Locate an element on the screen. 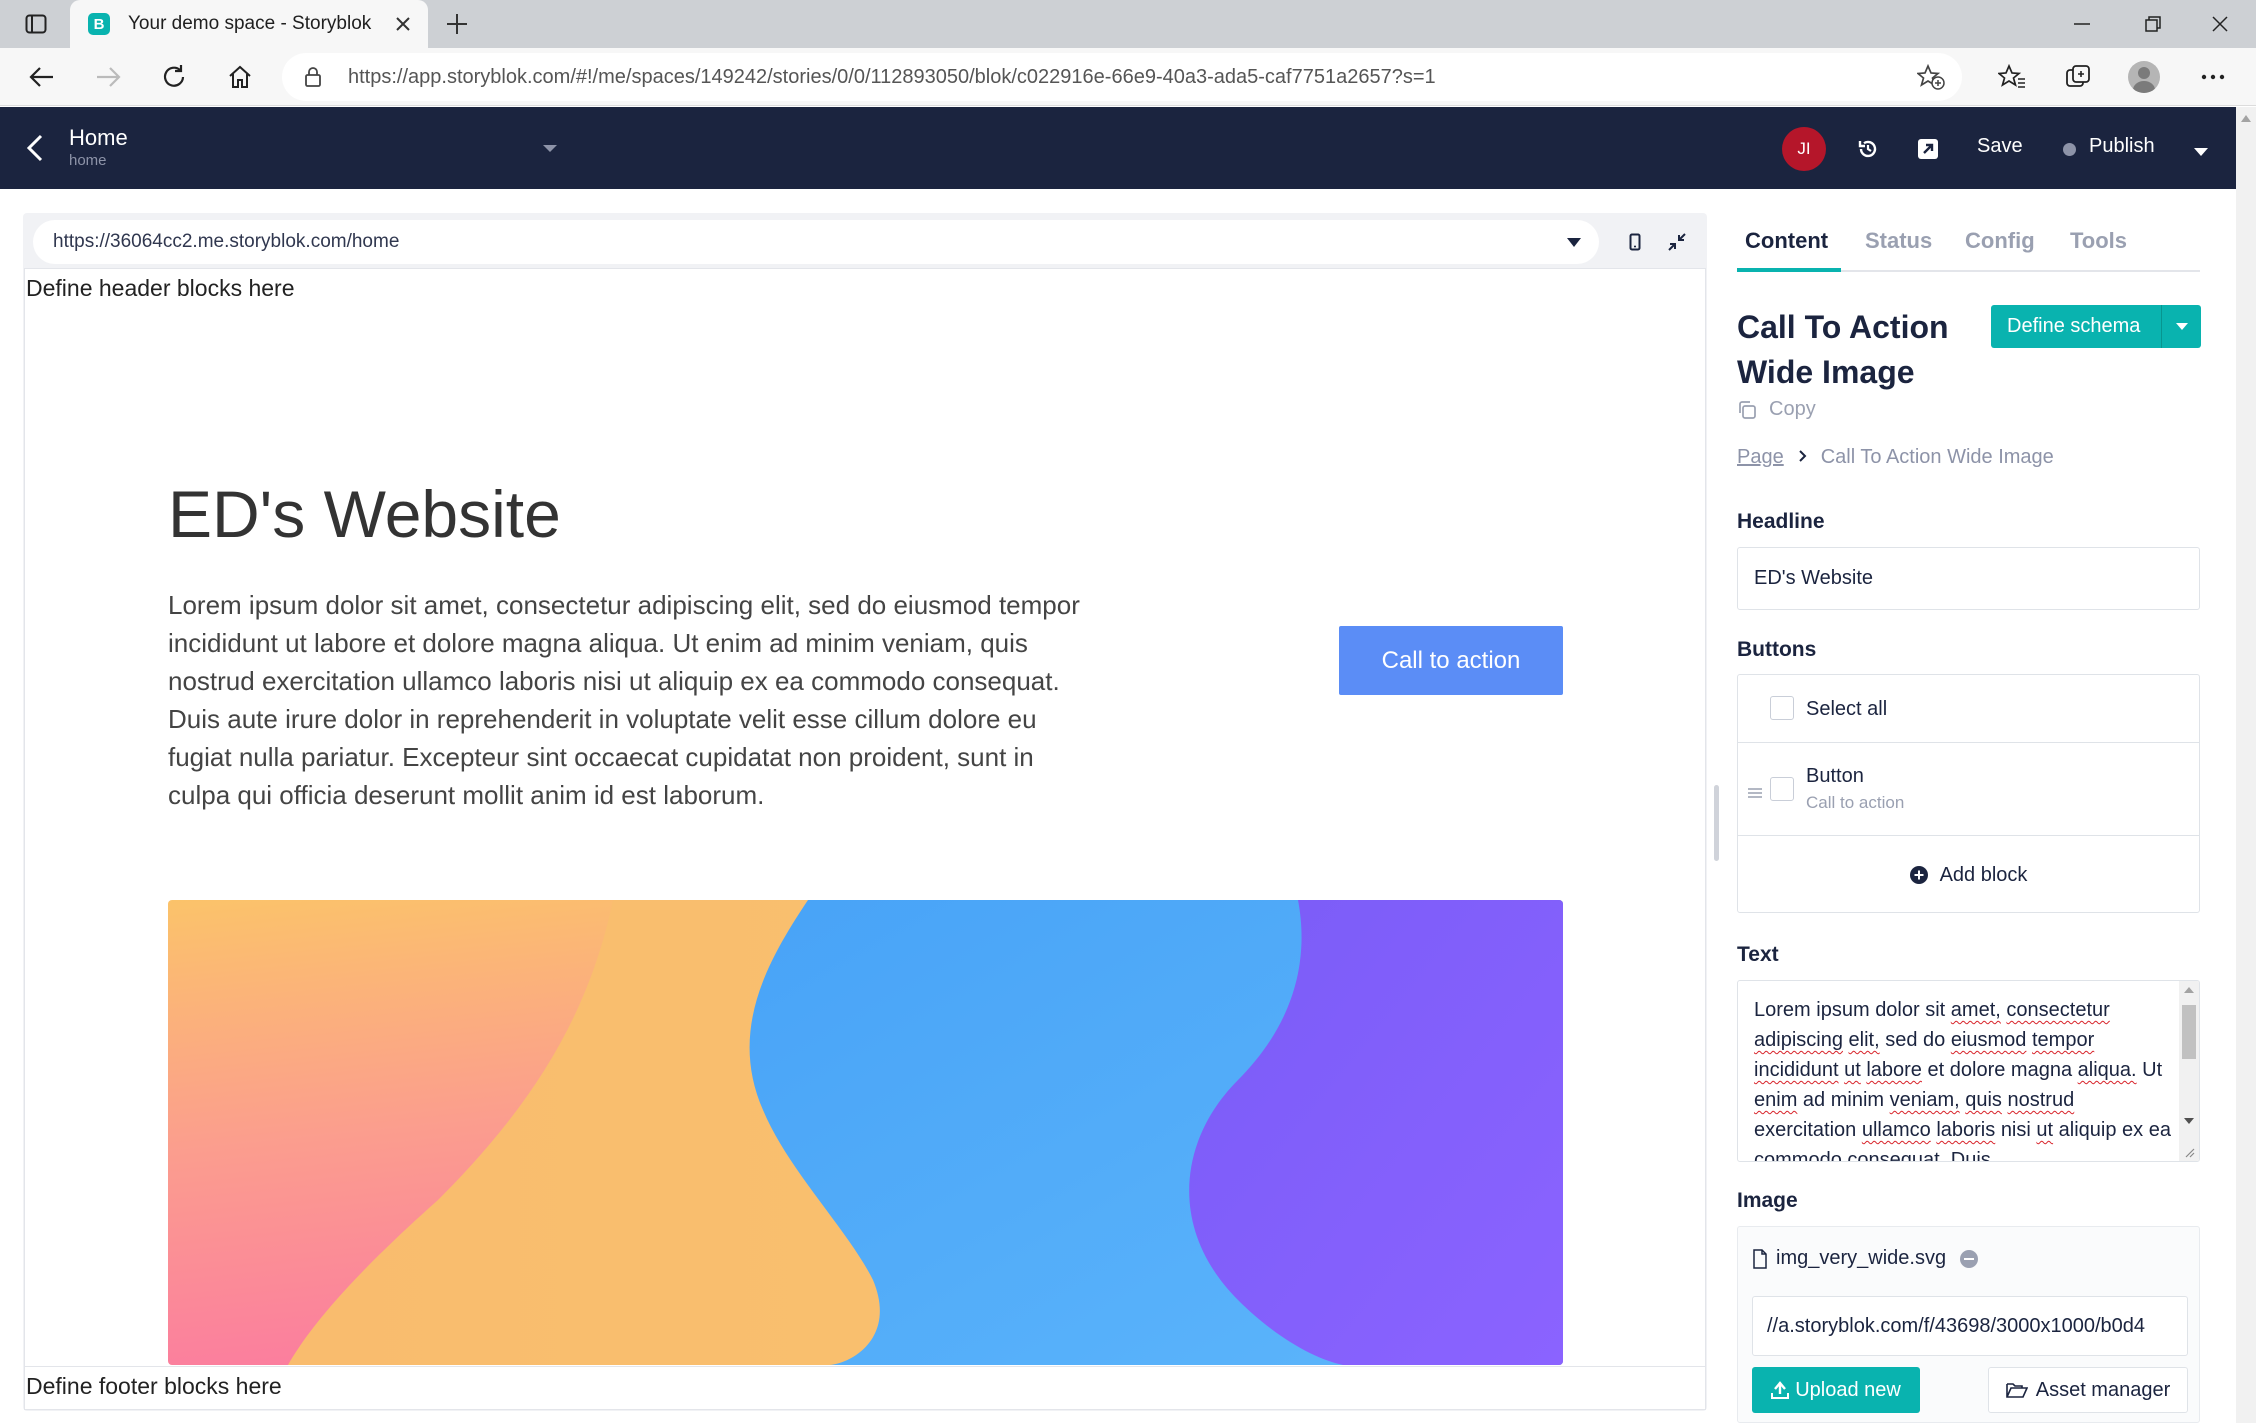 This screenshot has height=1423, width=2256. refresh-icon is located at coordinates (174, 77).